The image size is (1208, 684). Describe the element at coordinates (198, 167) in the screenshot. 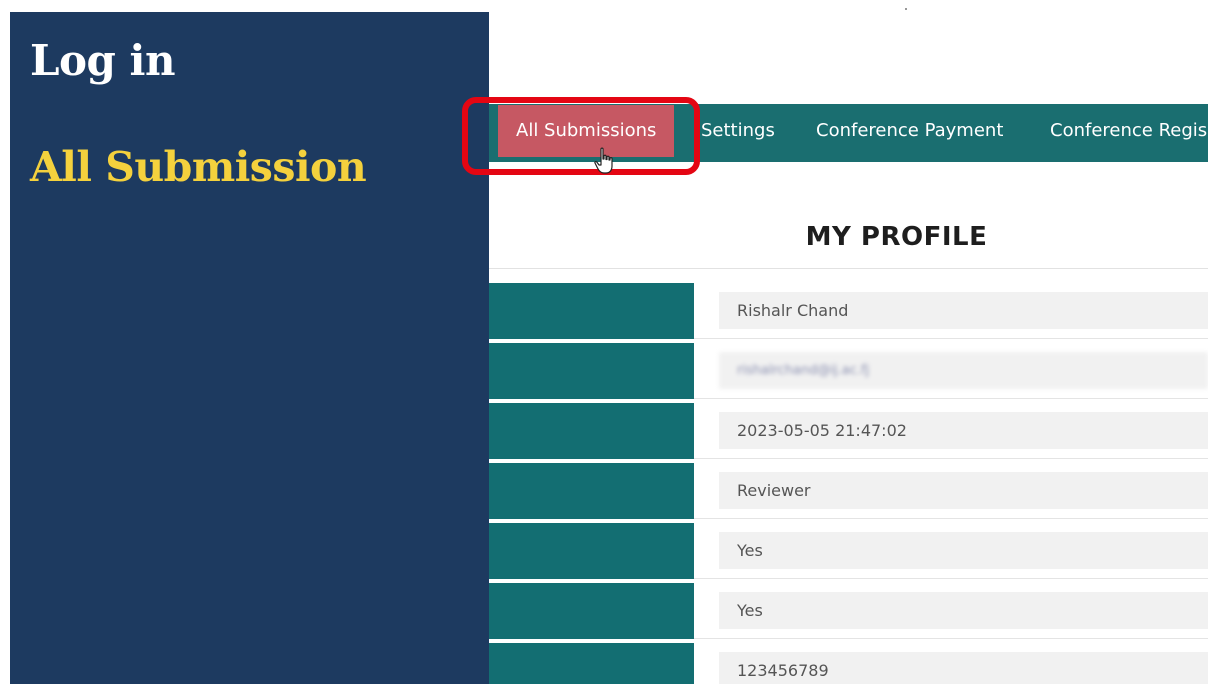

I see `instruction-subtitle: All Submission` at that location.